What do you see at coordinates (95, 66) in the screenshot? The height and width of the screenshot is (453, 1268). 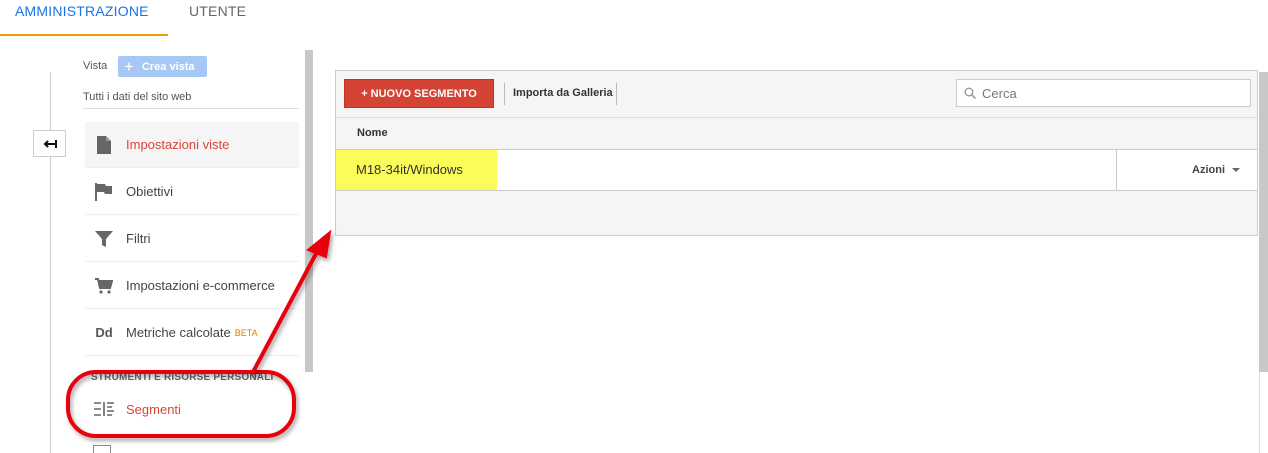 I see `view-label: Vista` at bounding box center [95, 66].